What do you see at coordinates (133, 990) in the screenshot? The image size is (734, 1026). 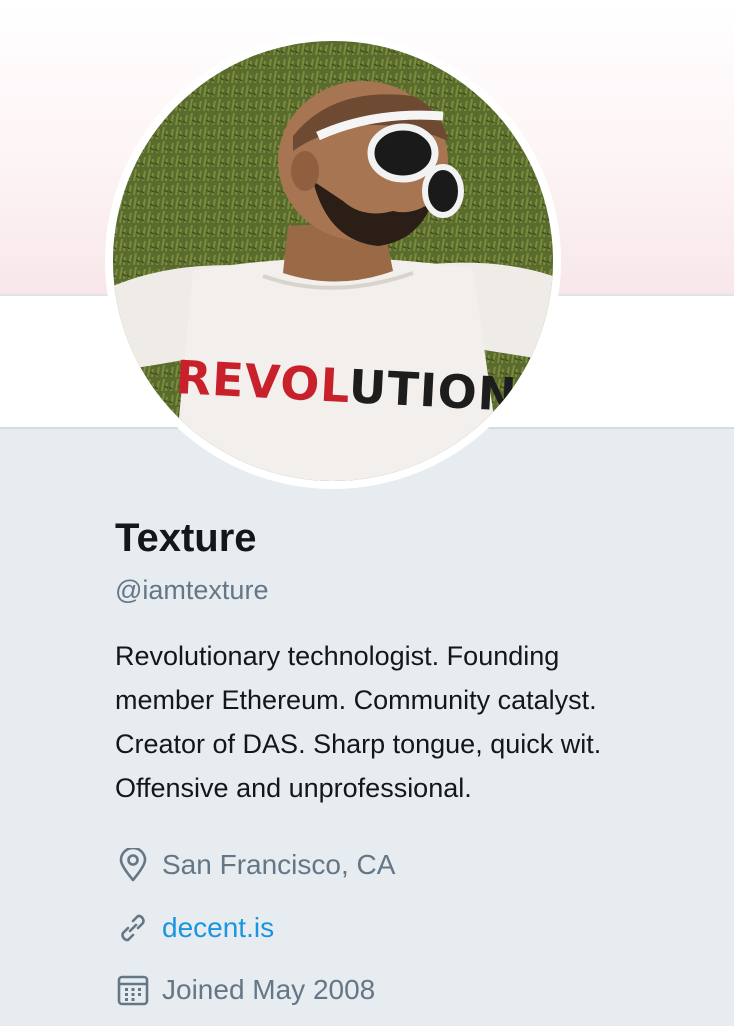 I see `calendar-icon` at bounding box center [133, 990].